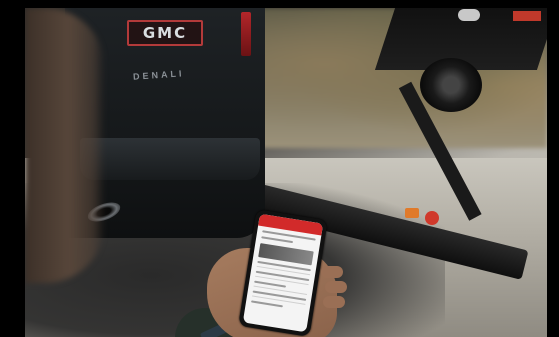  Describe the element at coordinates (527, 16) in the screenshot. I see `tow-truck-red-tag` at that location.